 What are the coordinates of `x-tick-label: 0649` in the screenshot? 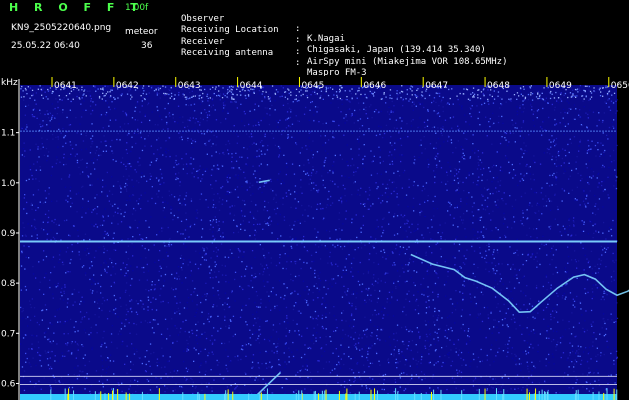 It's located at (560, 86).